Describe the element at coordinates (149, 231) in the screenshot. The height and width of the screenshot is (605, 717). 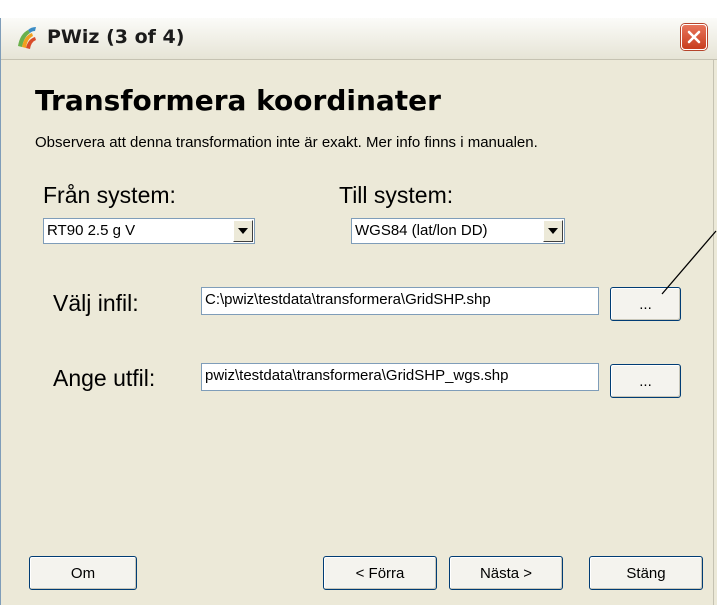
I see `from-system-select: RT90 2.5 g V` at that location.